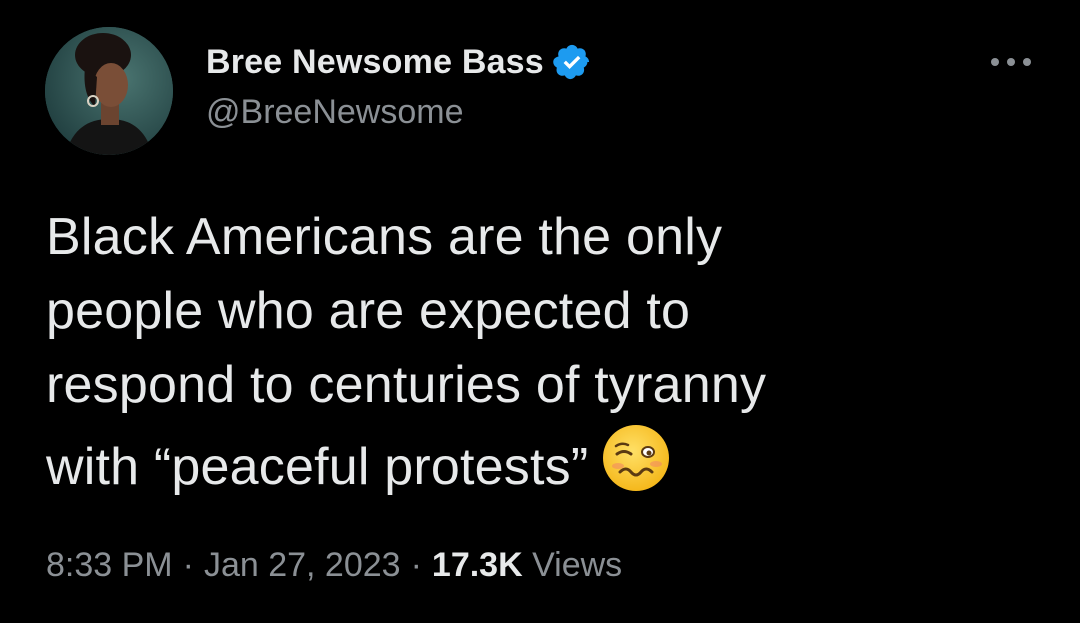  What do you see at coordinates (1011, 62) in the screenshot?
I see `more-options-icon` at bounding box center [1011, 62].